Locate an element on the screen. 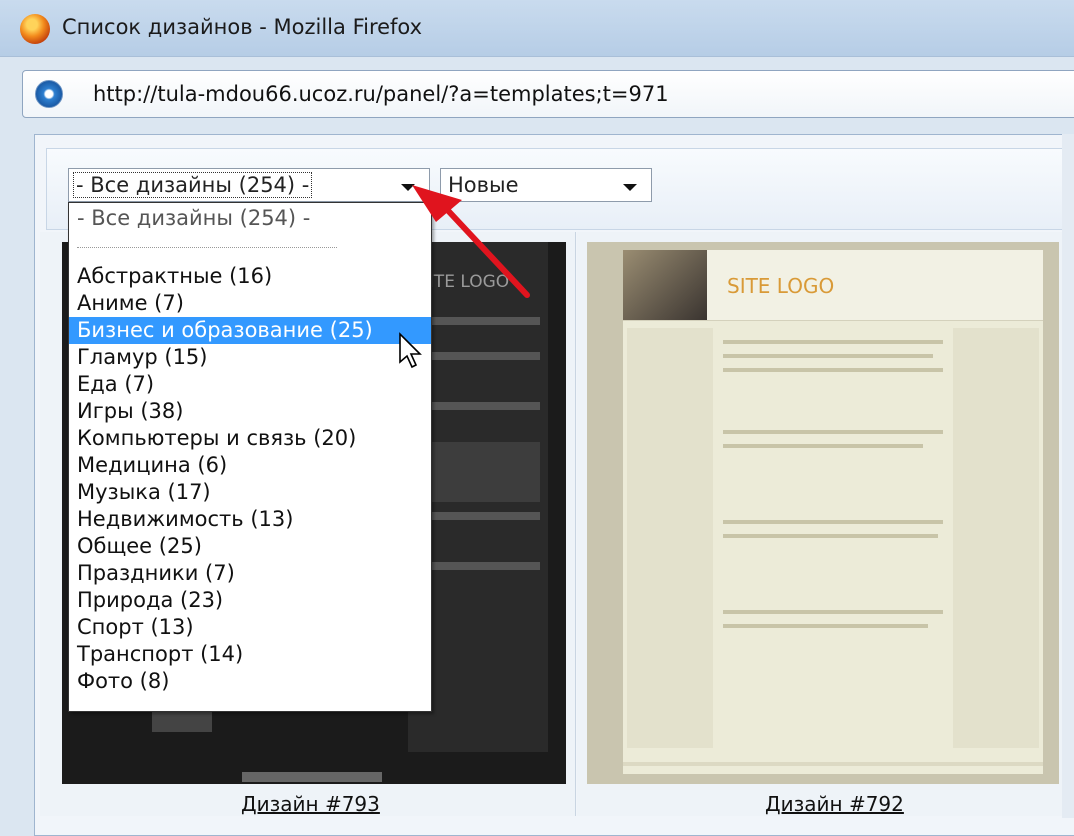 The width and height of the screenshot is (1074, 836). thumb-header: SITE LOGO is located at coordinates (833, 285).